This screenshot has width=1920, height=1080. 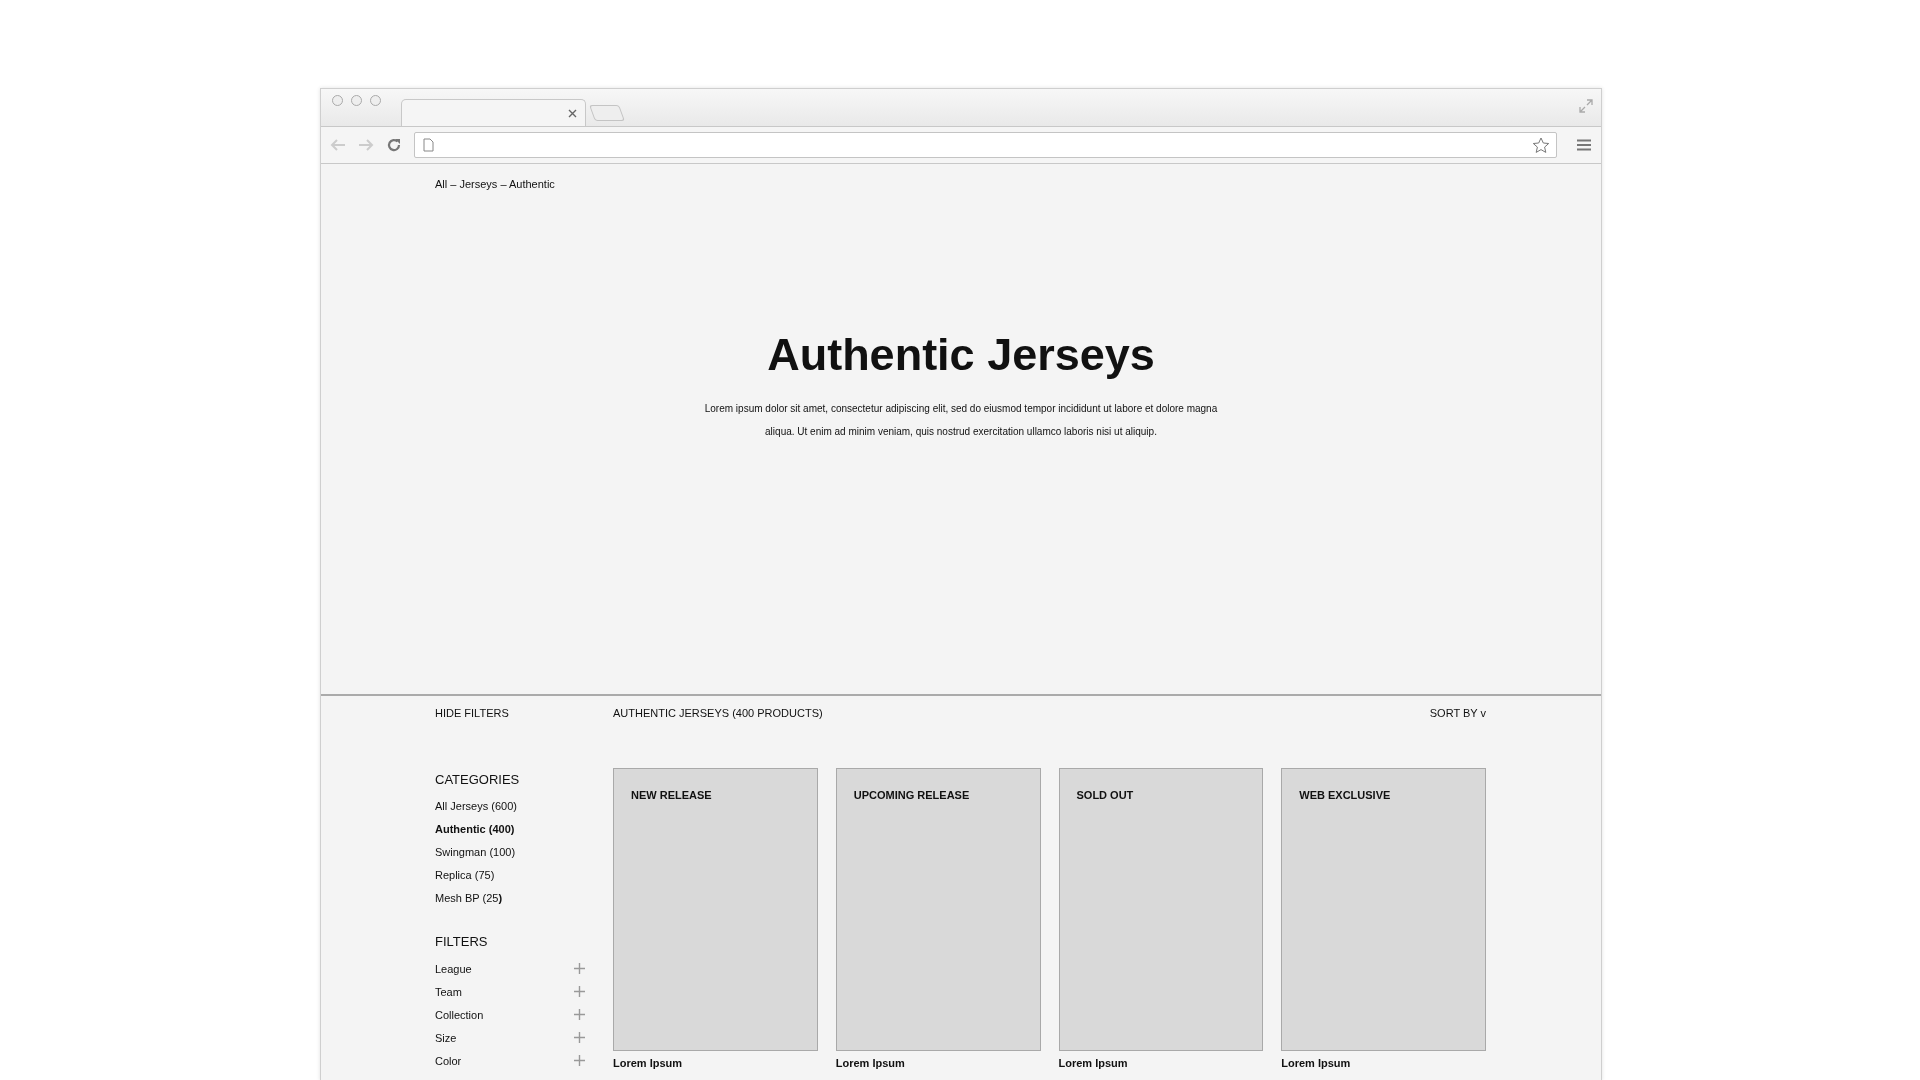 I want to click on breadcrumb: All – Jerseys – Authentic, so click(x=495, y=184).